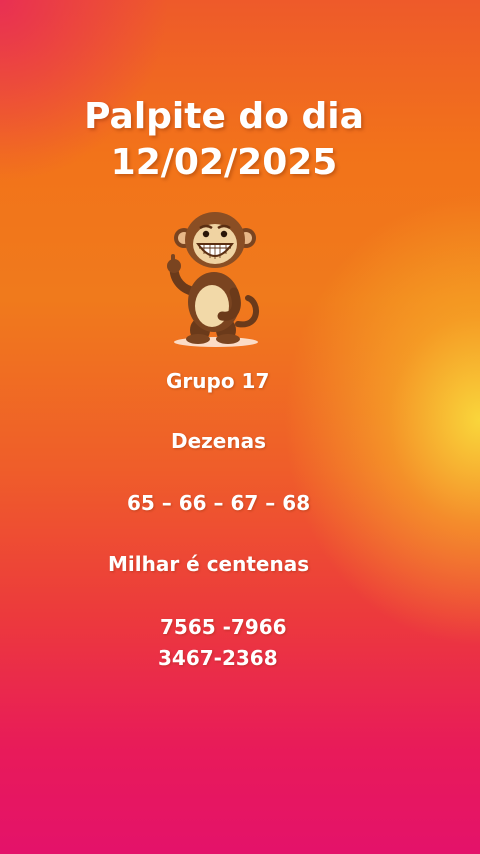 The height and width of the screenshot is (854, 480). I want to click on monkey-mascot-icon, so click(213, 279).